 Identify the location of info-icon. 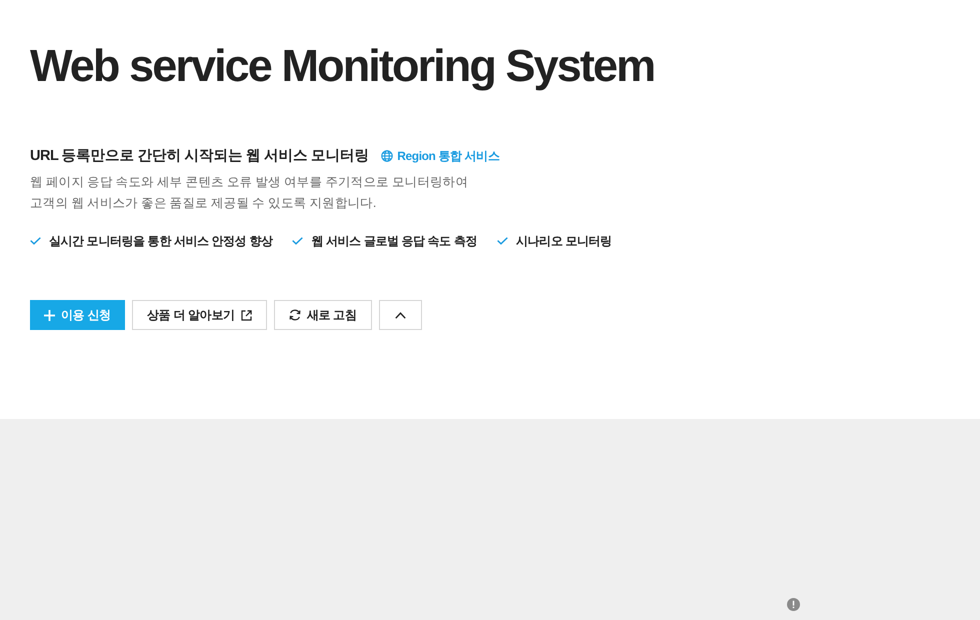
(793, 604).